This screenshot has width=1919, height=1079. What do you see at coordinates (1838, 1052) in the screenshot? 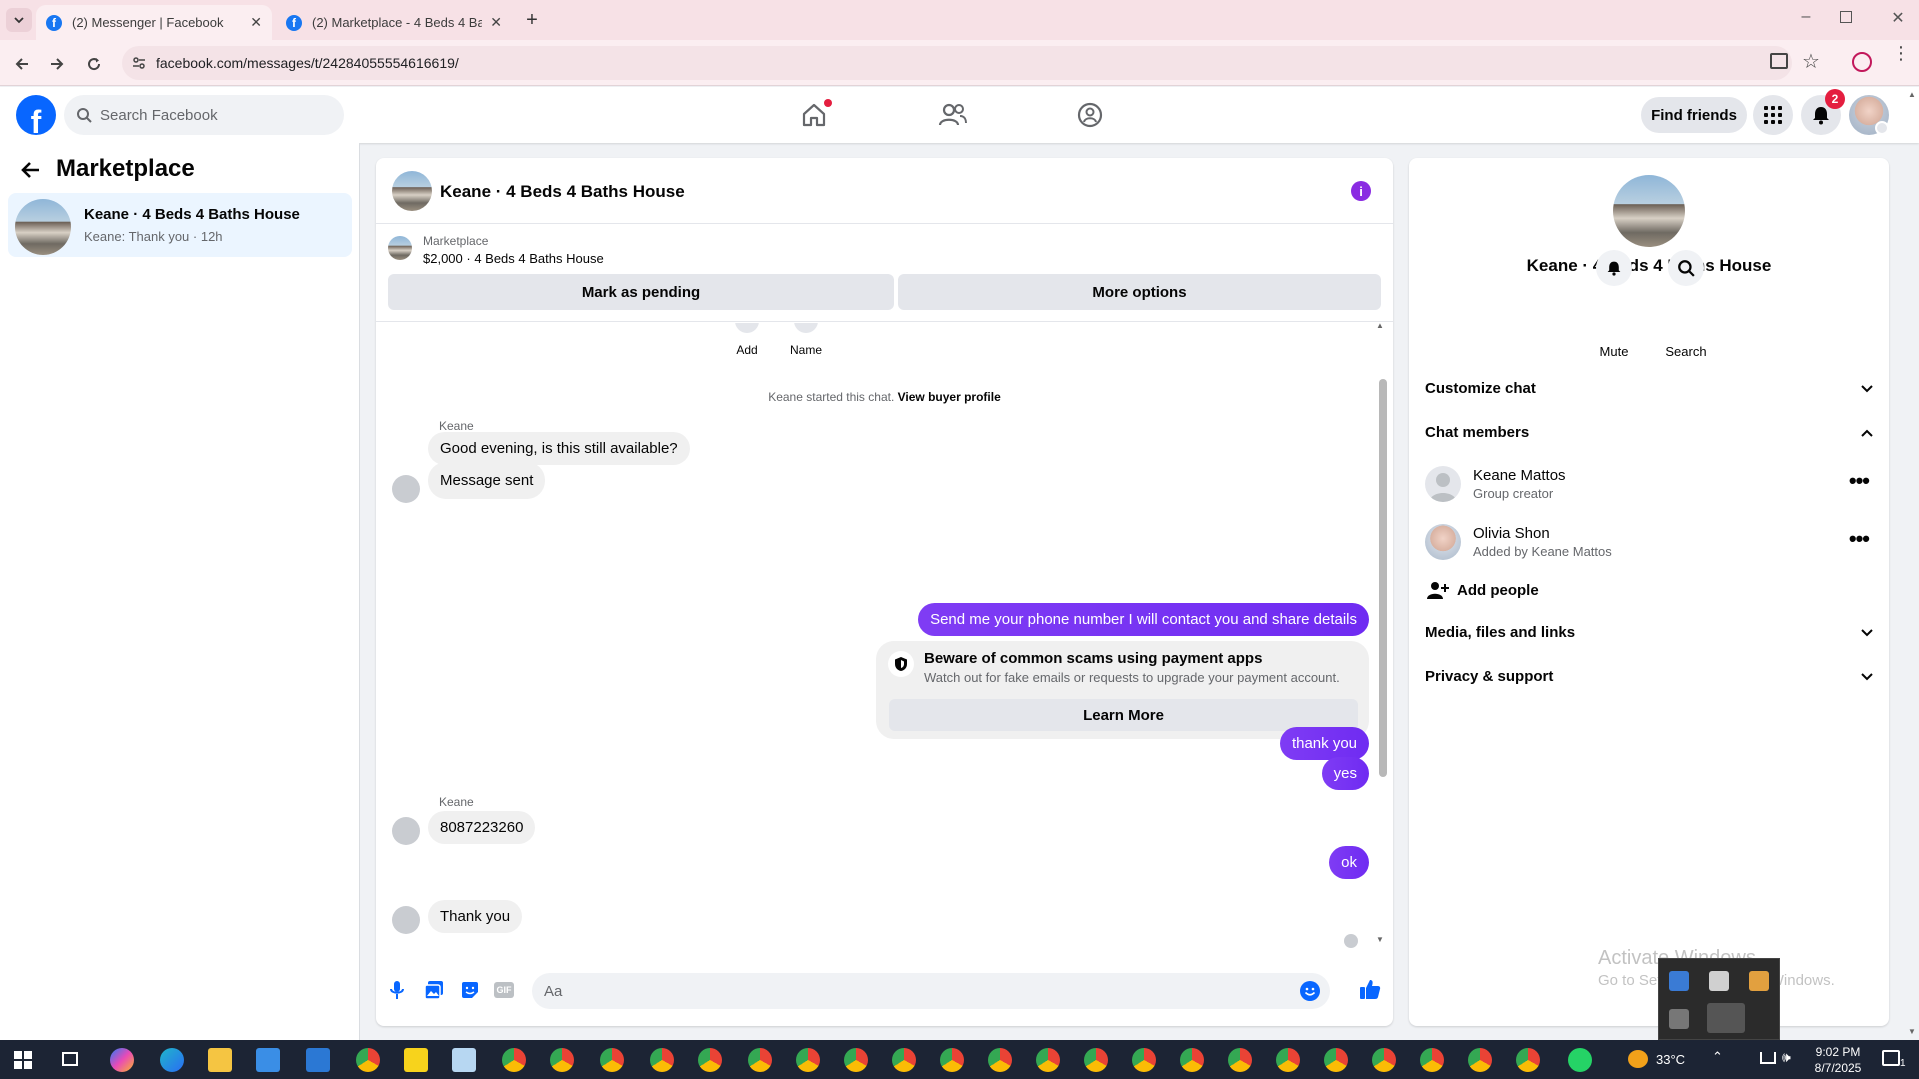
I see `clock-time: 9:02 PM` at bounding box center [1838, 1052].